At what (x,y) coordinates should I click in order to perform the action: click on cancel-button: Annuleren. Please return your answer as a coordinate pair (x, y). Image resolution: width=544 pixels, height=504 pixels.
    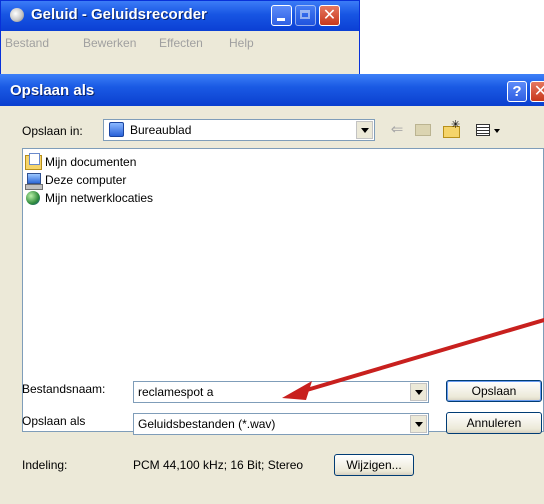
    Looking at the image, I should click on (494, 423).